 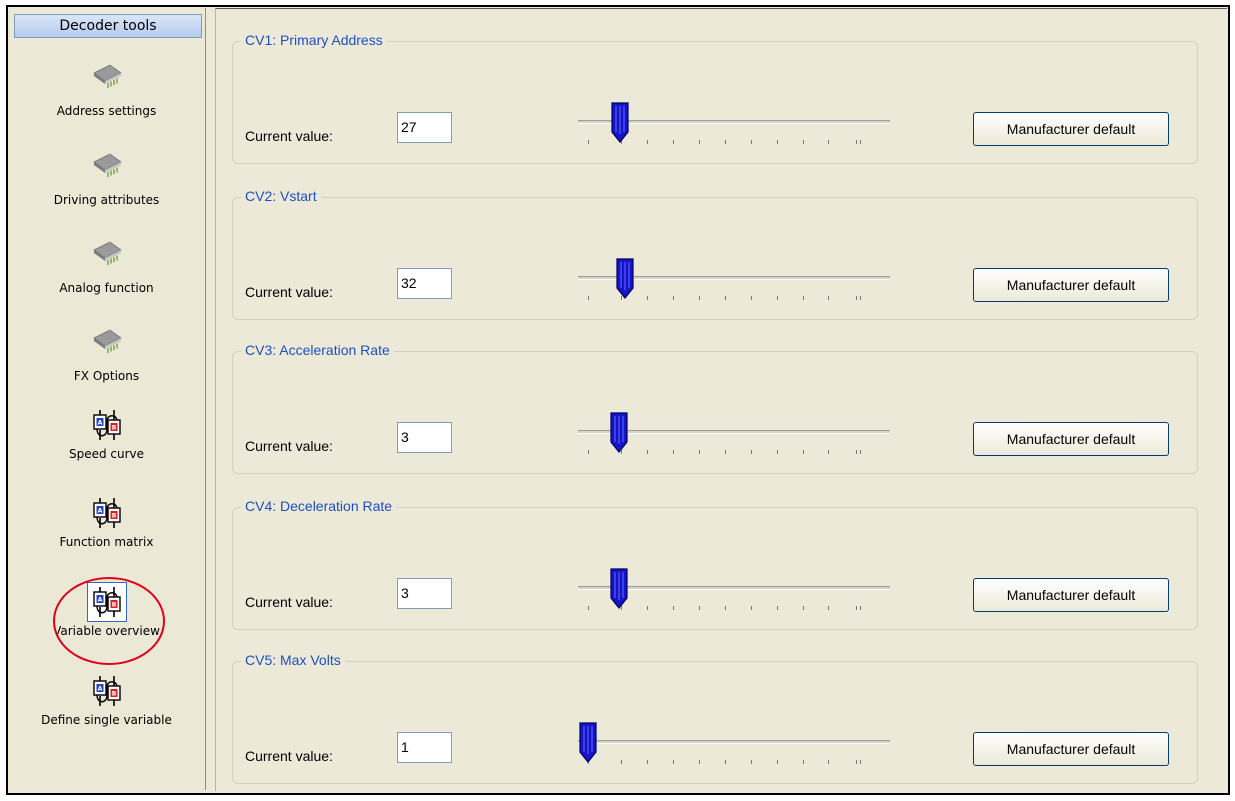 I want to click on sidebar-item-speed-curve: A B Speed curve, so click(x=106, y=441).